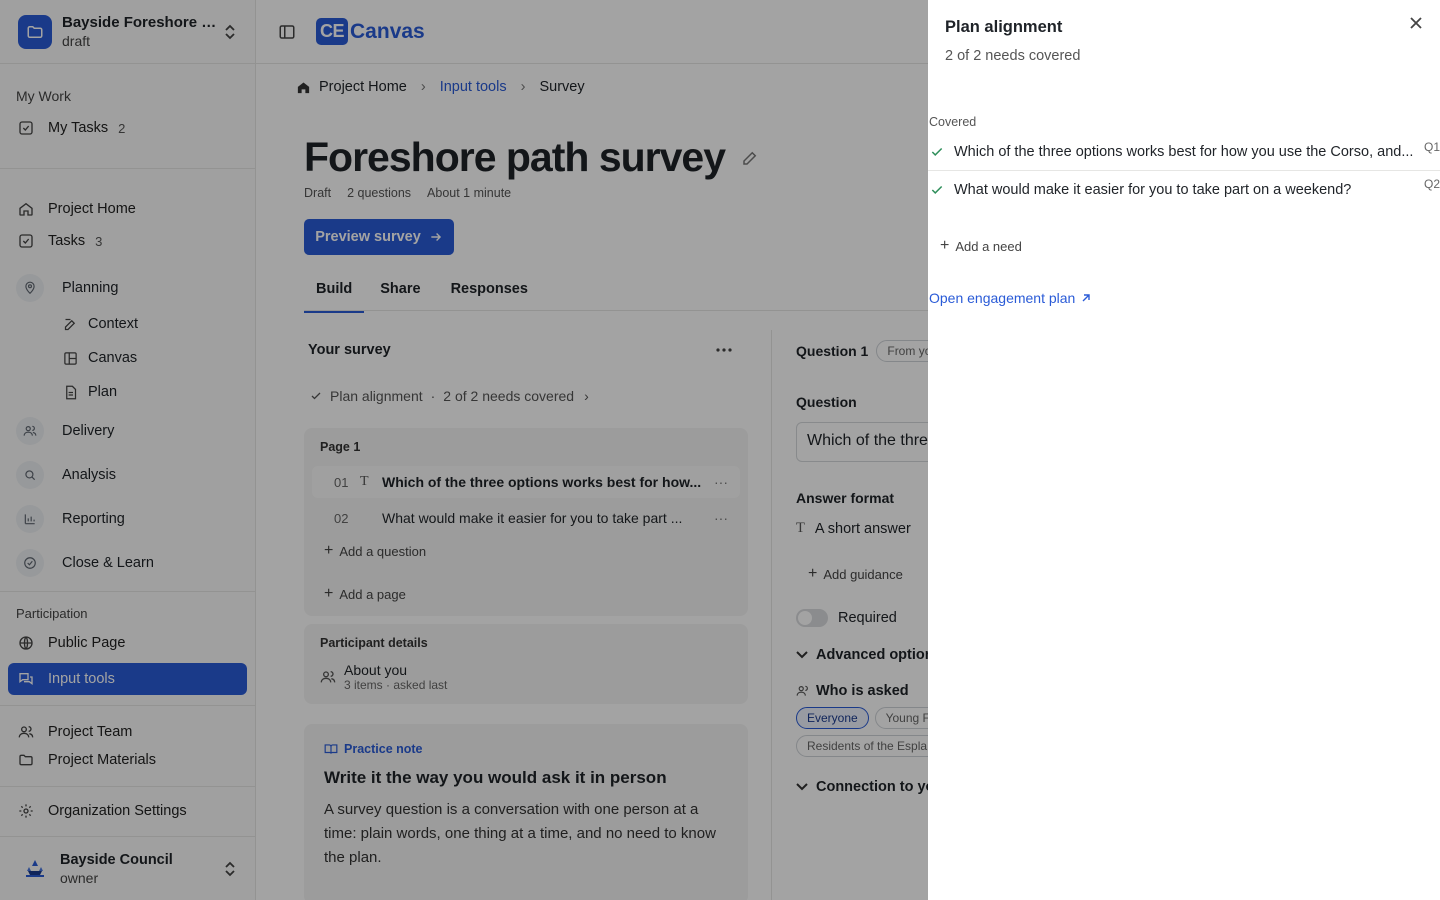  What do you see at coordinates (1086, 298) in the screenshot?
I see `external-link-icon` at bounding box center [1086, 298].